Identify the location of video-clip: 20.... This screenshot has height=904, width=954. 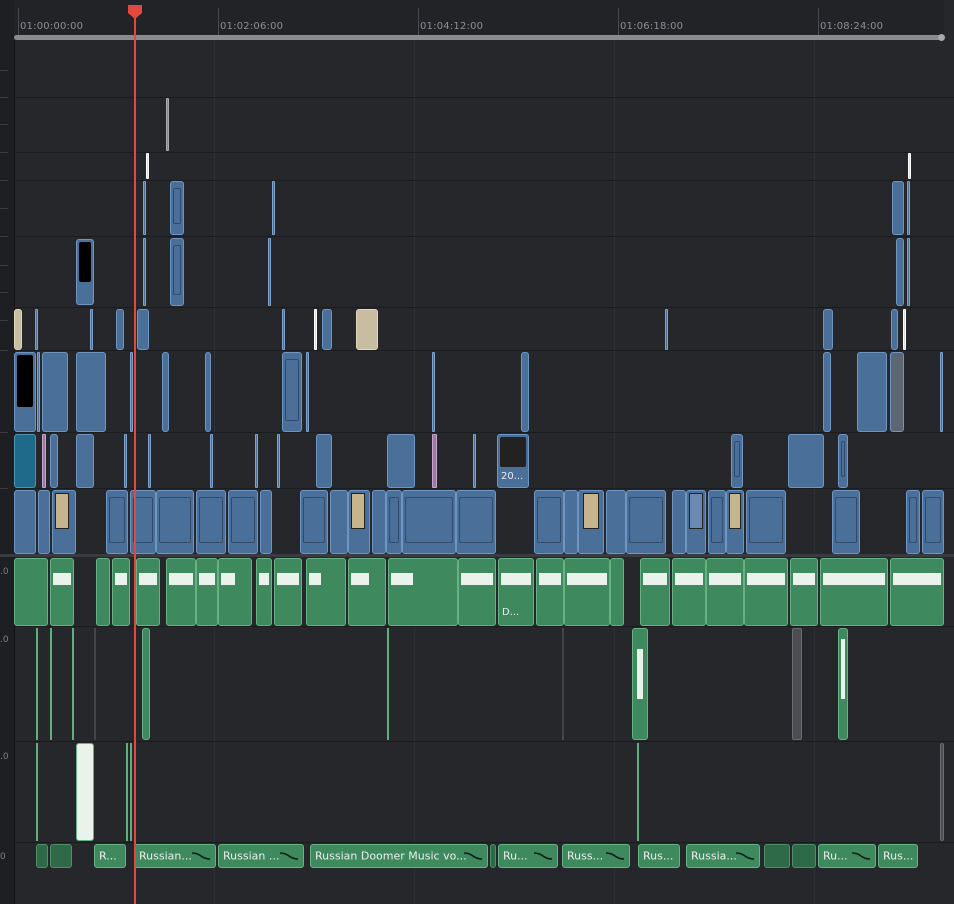
(513, 461).